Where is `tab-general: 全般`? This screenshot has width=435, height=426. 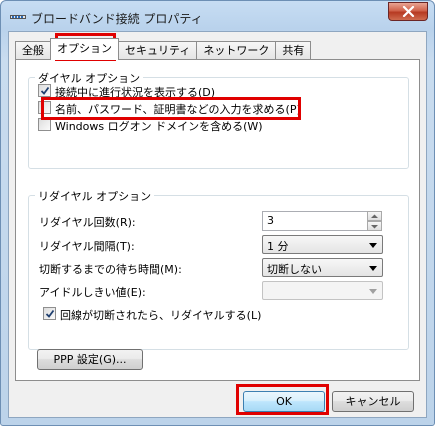 tab-general: 全般 is located at coordinates (33, 50).